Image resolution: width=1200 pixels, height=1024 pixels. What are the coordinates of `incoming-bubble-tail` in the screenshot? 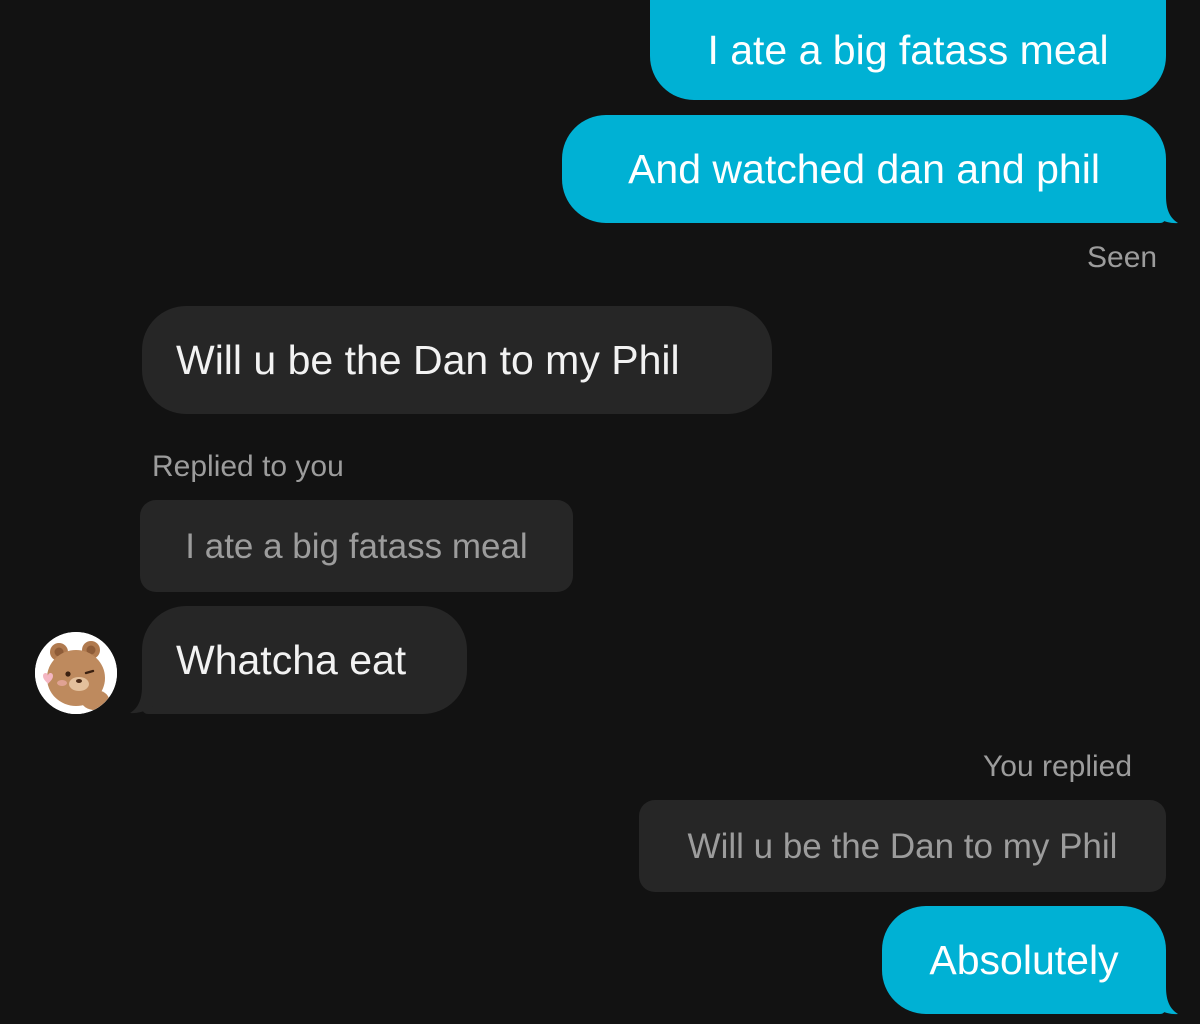 It's located at (144, 700).